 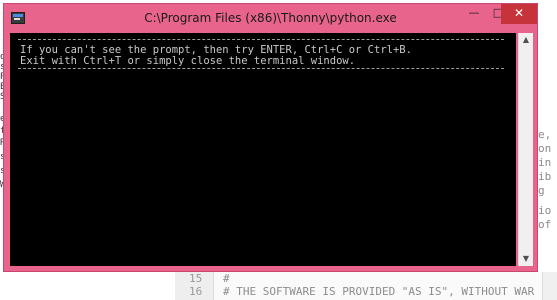 I want to click on window-title: C:\Program Files (x86)\Thonny\python.exe, so click(x=270, y=18).